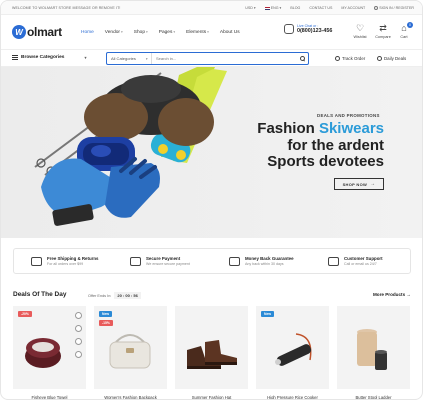 This screenshot has height=400, width=423. What do you see at coordinates (320, 8) in the screenshot?
I see `contact-link: Contact Us` at bounding box center [320, 8].